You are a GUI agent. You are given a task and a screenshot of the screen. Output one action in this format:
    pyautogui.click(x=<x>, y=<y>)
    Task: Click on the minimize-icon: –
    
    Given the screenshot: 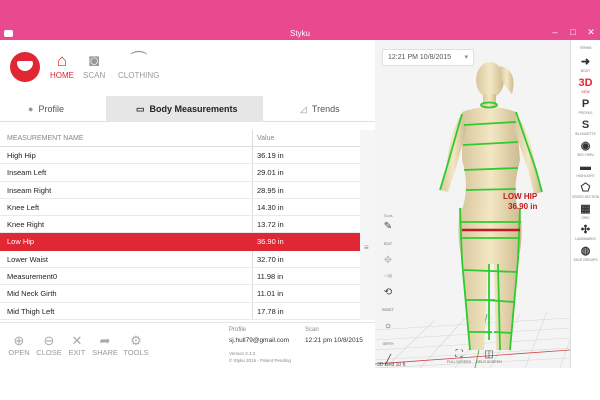 What is the action you would take?
    pyautogui.click(x=555, y=32)
    